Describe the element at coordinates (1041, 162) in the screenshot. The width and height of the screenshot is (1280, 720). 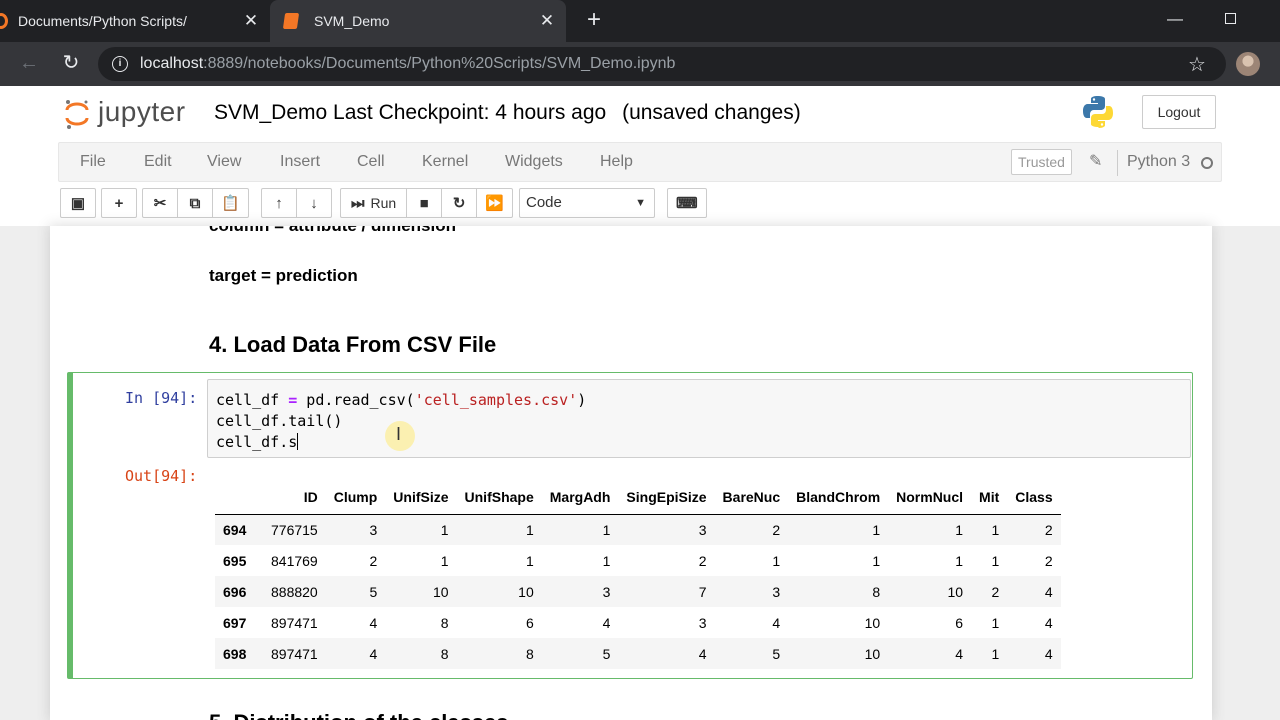
I see `trusted-badge: Trusted` at that location.